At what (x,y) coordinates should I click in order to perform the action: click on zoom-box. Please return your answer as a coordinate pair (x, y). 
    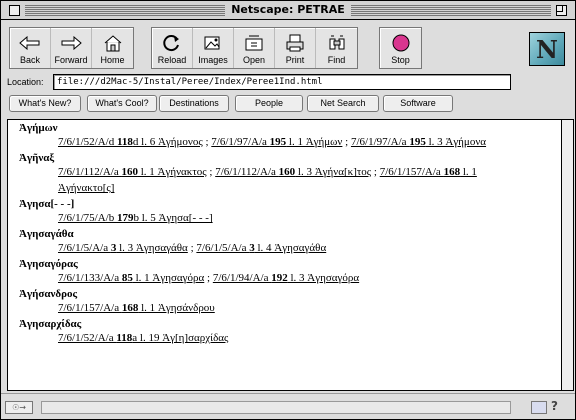
    Looking at the image, I should click on (561, 10).